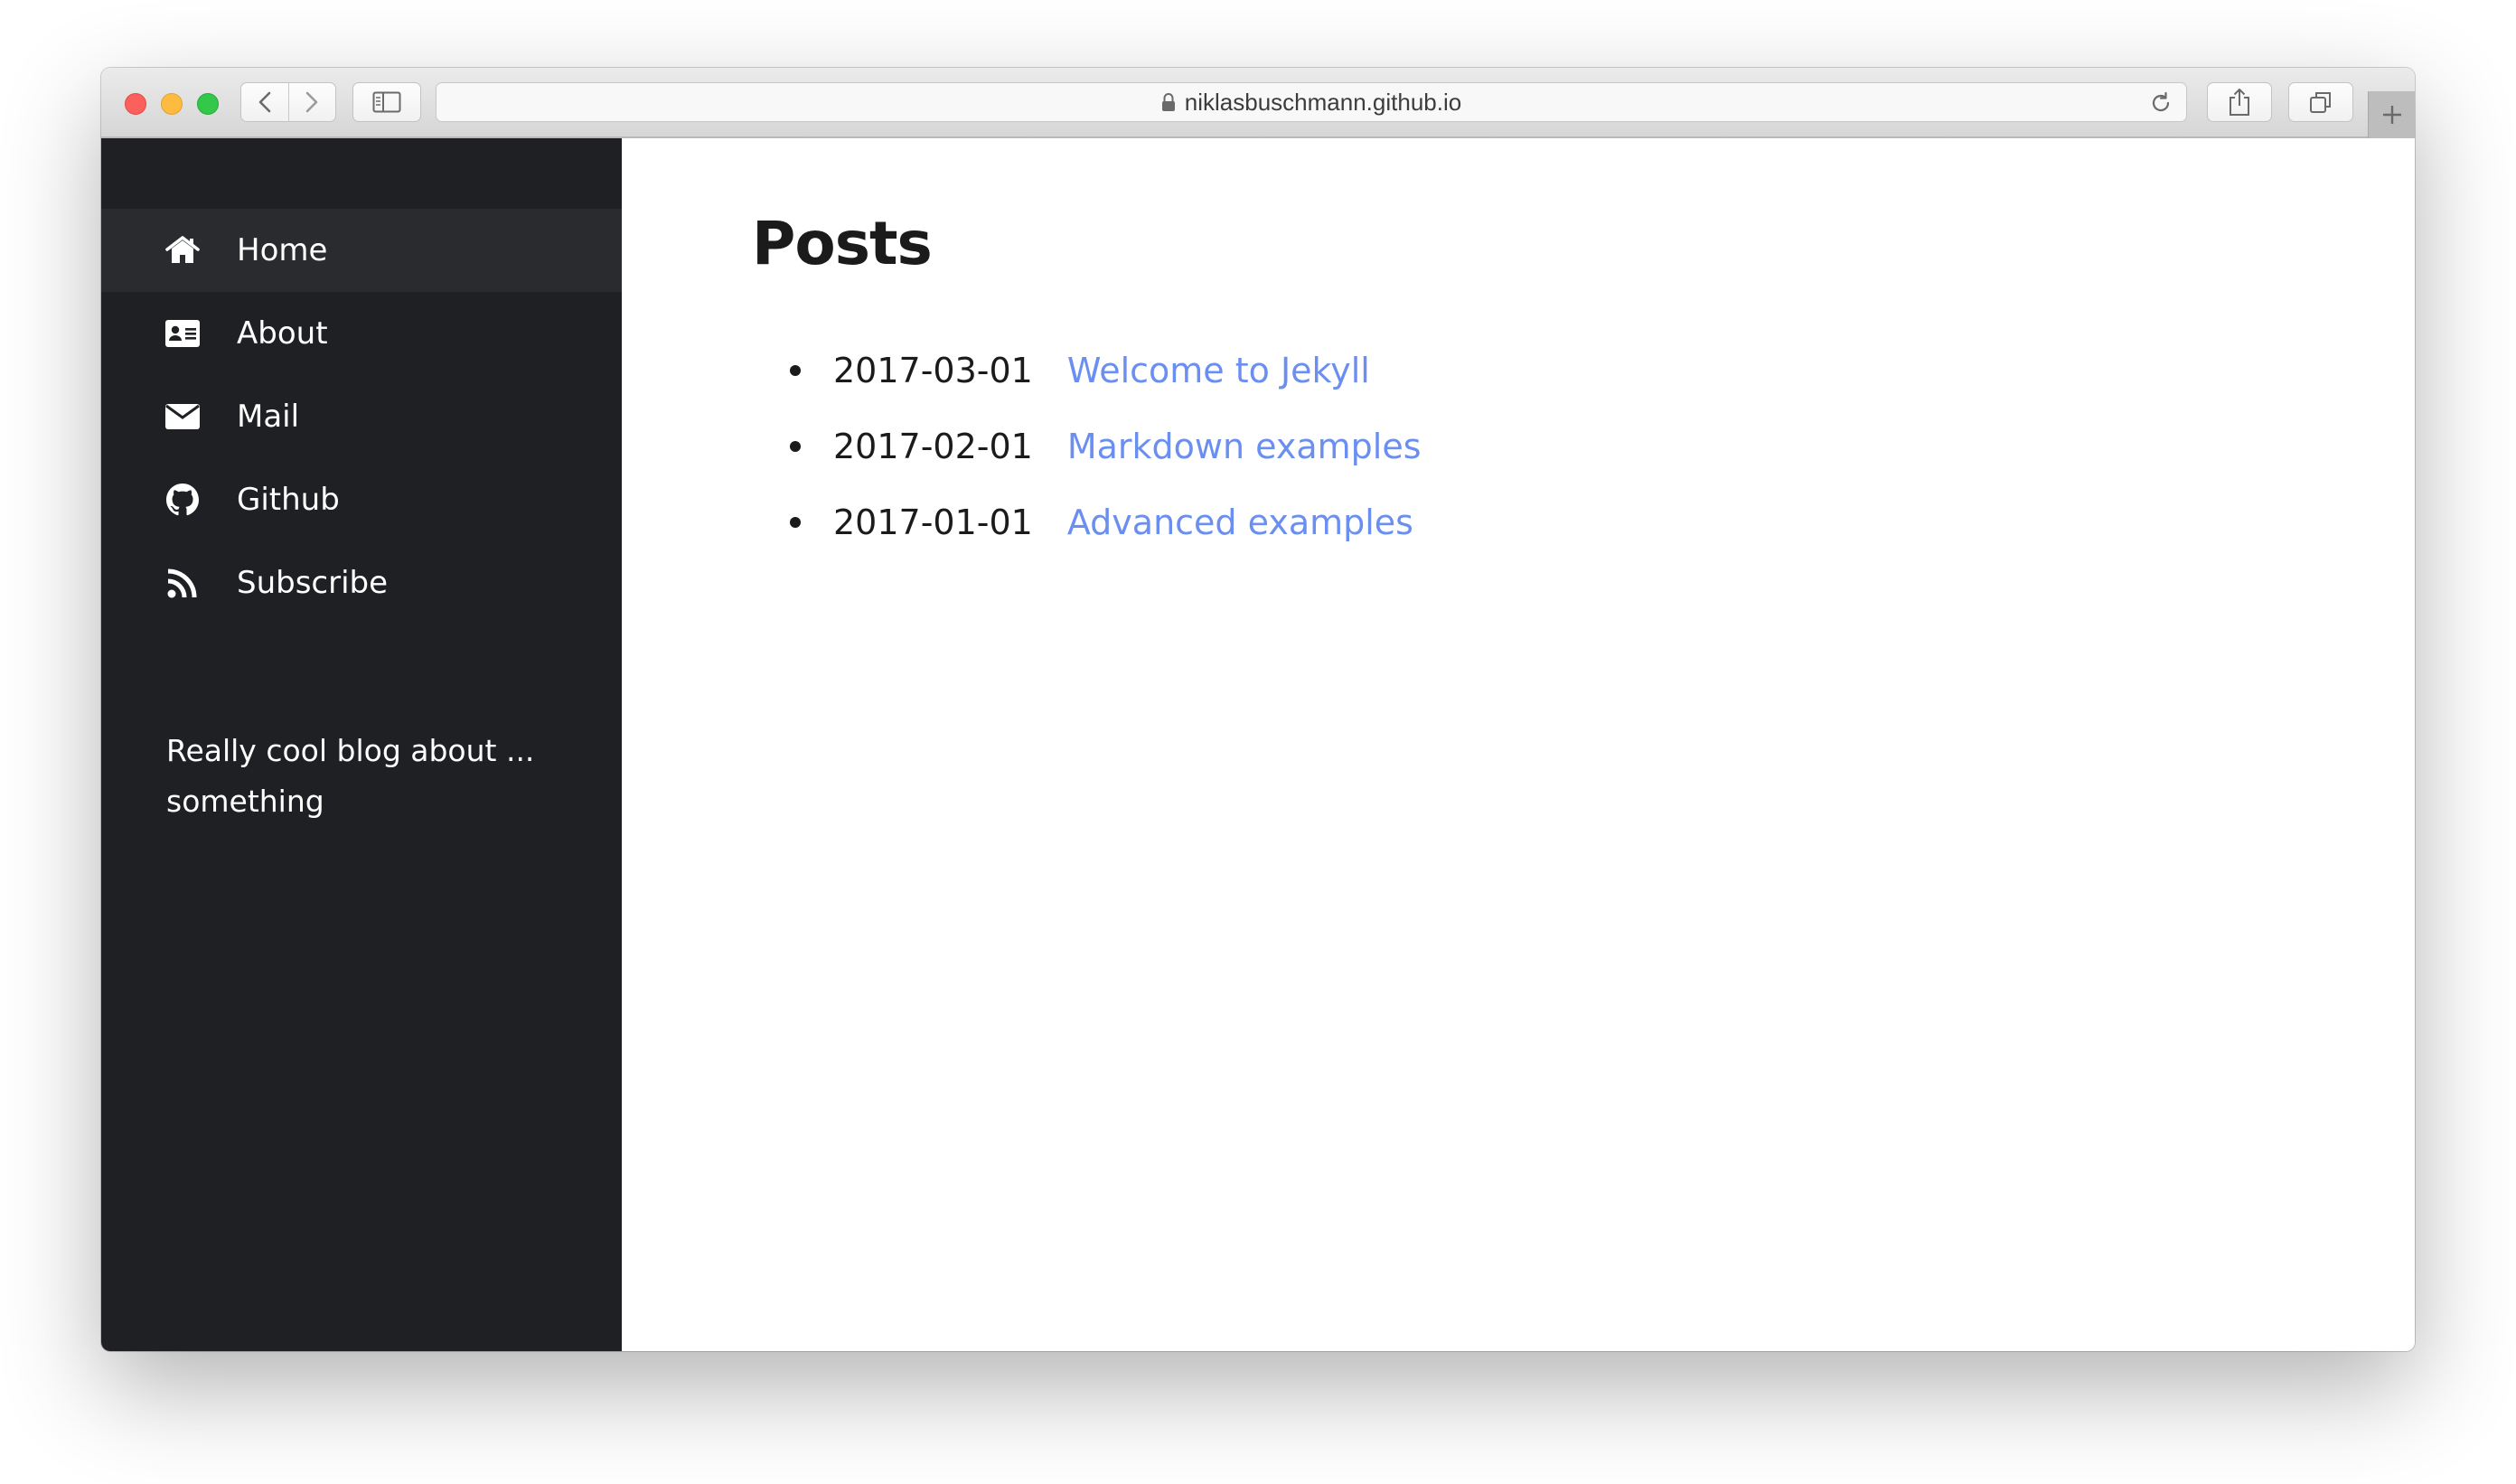 This screenshot has width=2516, height=1484. Describe the element at coordinates (282, 250) in the screenshot. I see `sidebar-item-label: Home` at that location.